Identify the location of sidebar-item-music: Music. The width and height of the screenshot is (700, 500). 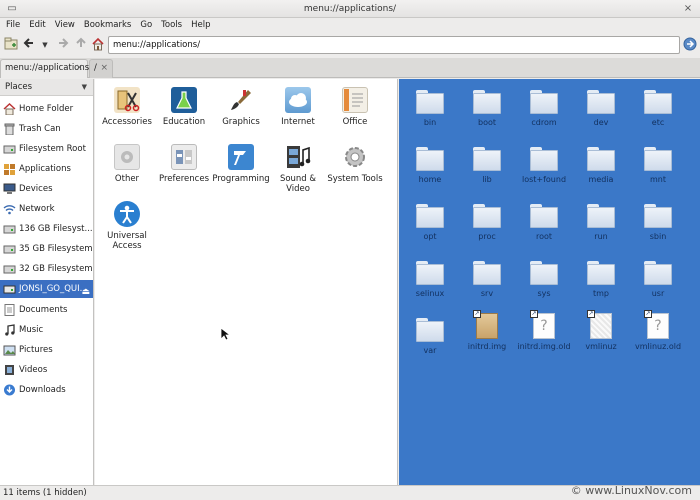
(46, 330).